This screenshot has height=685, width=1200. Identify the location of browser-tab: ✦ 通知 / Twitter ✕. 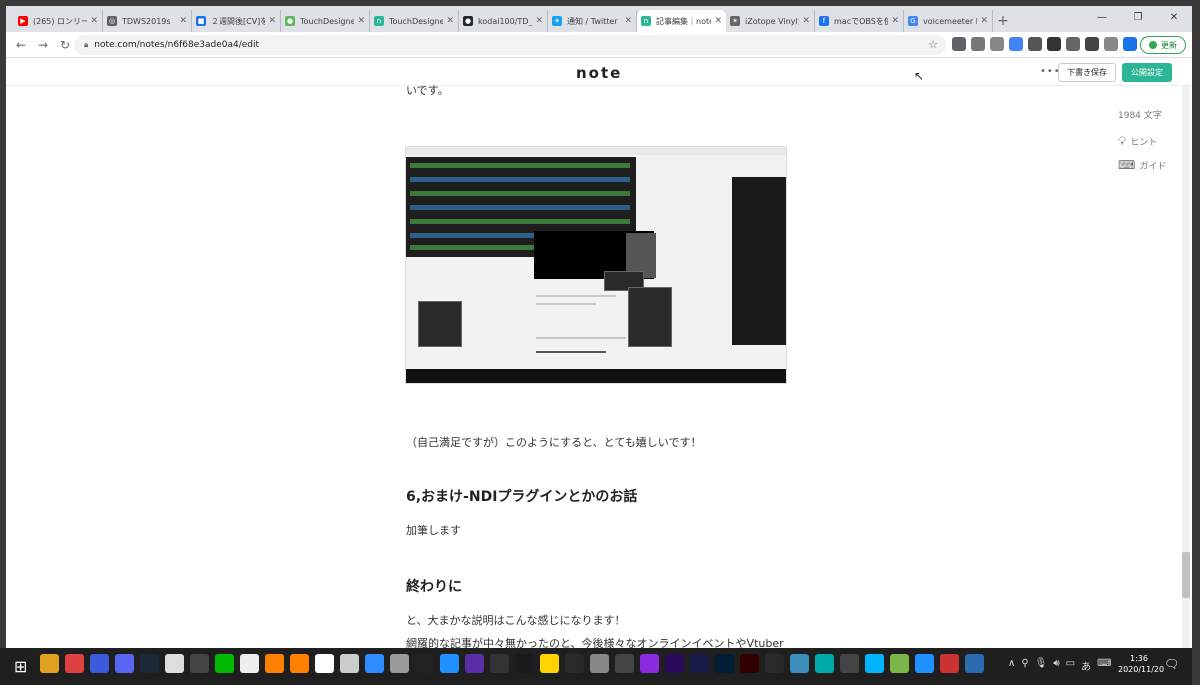
(592, 21).